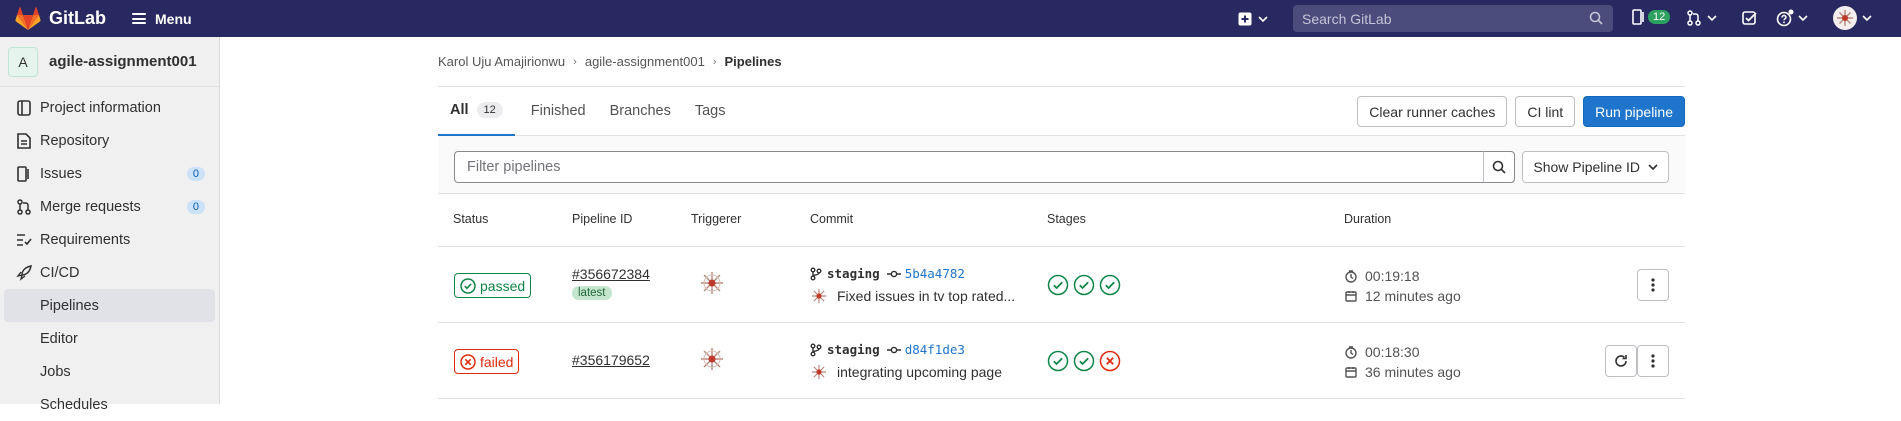 The image size is (1901, 421). I want to click on ellipsis-v-icon, so click(1653, 285).